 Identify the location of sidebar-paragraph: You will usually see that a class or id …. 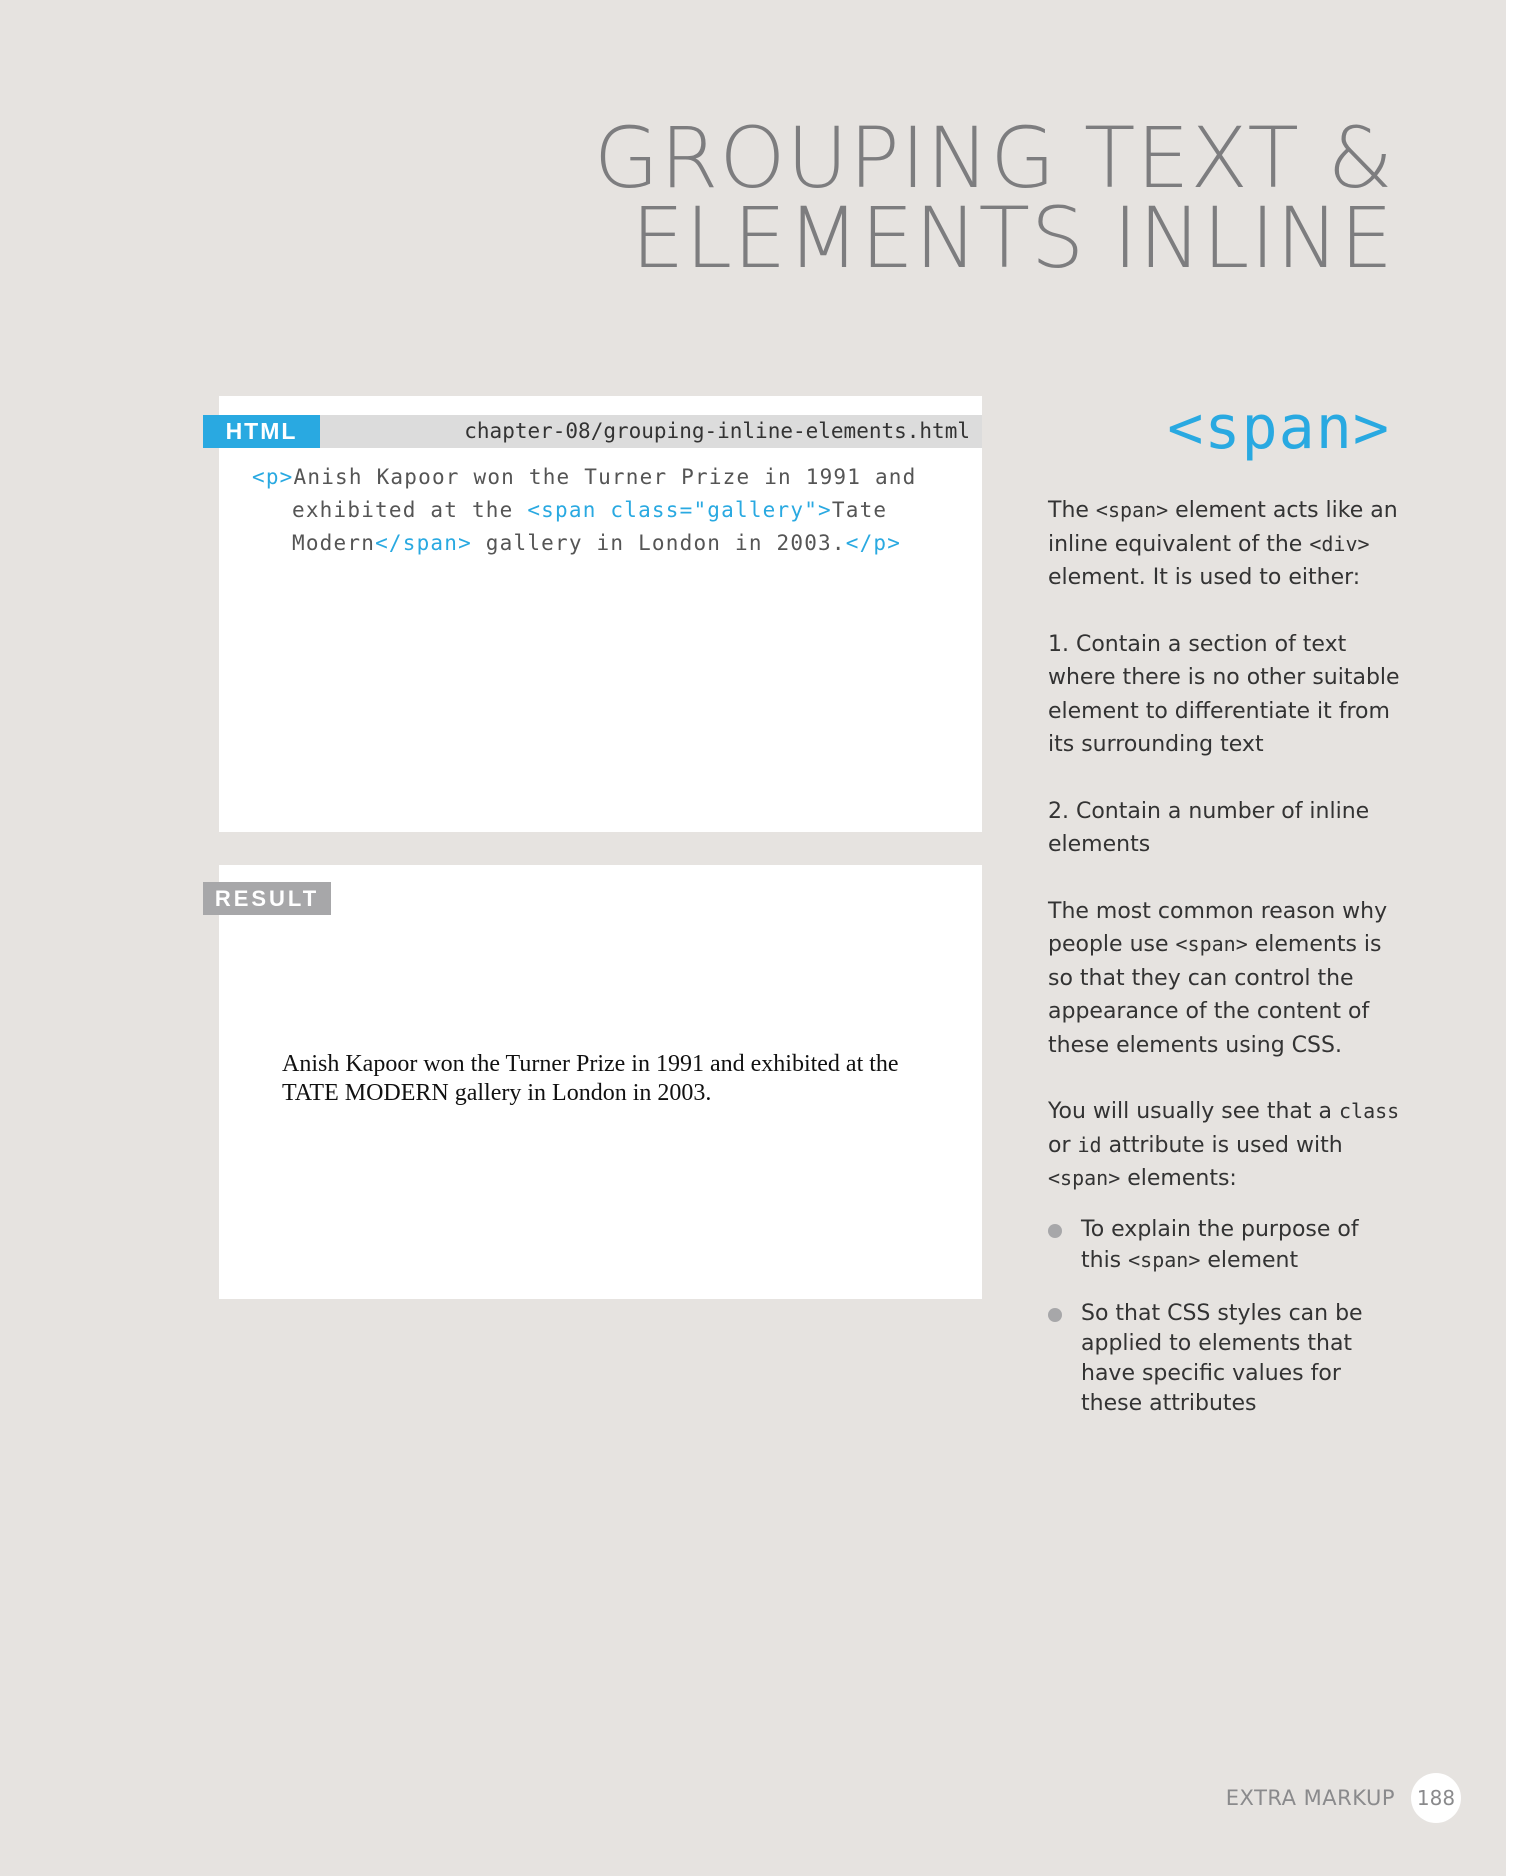
(1224, 1145).